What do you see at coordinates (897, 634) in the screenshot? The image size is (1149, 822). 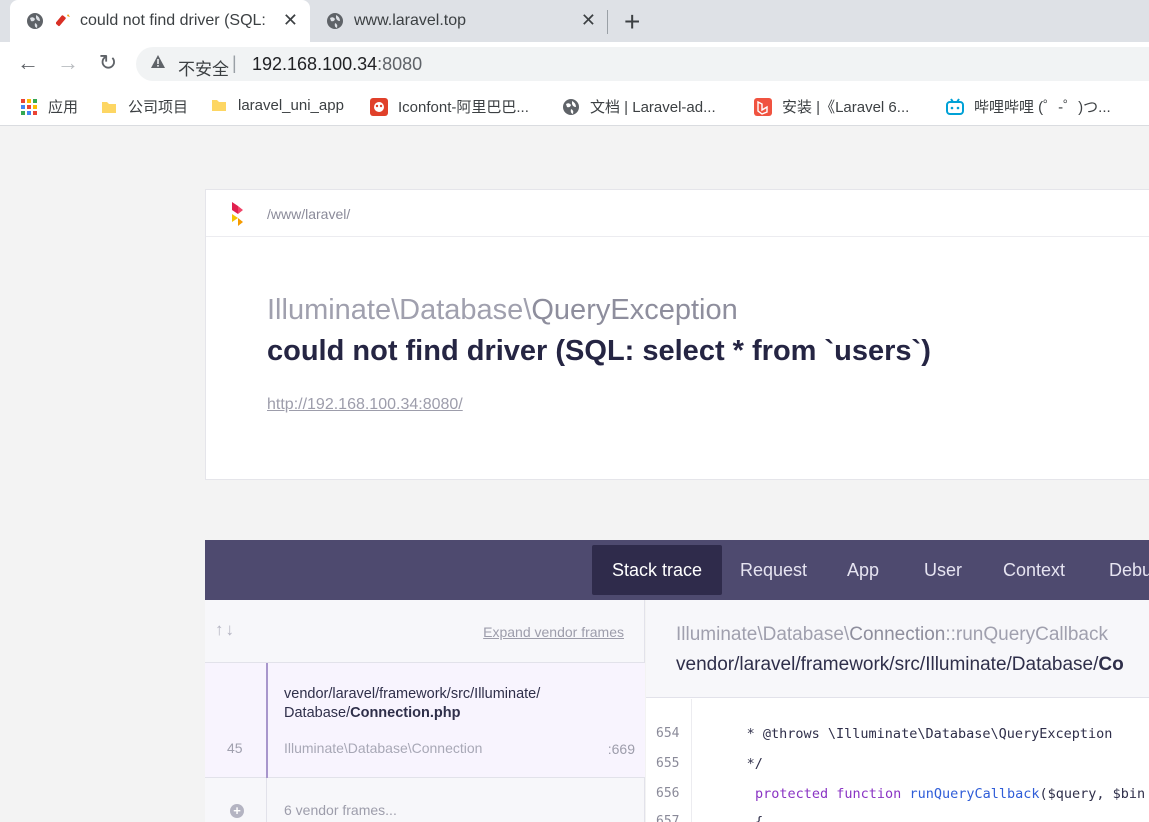 I see `code-class: Connection` at bounding box center [897, 634].